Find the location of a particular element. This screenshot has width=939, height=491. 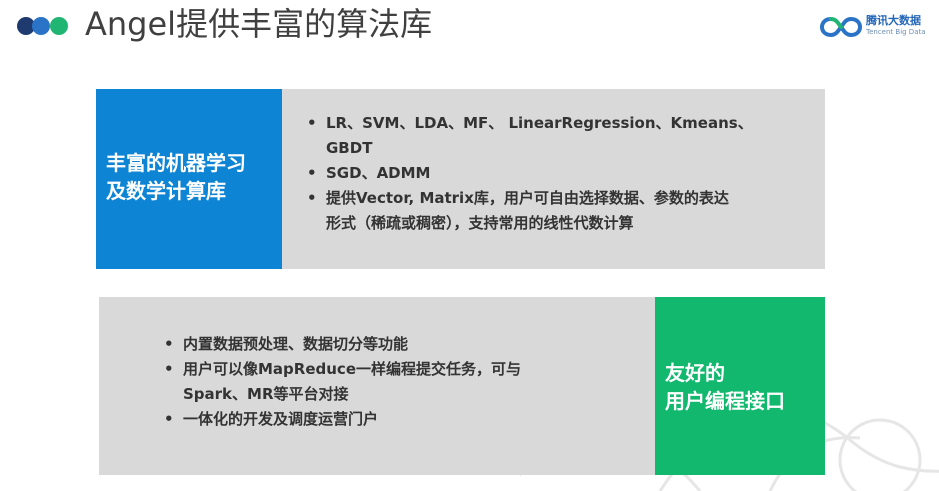

list-item-text: LR、SVM、LDA、MF、 LinearRegression、Kmeans、 is located at coordinates (539, 123).